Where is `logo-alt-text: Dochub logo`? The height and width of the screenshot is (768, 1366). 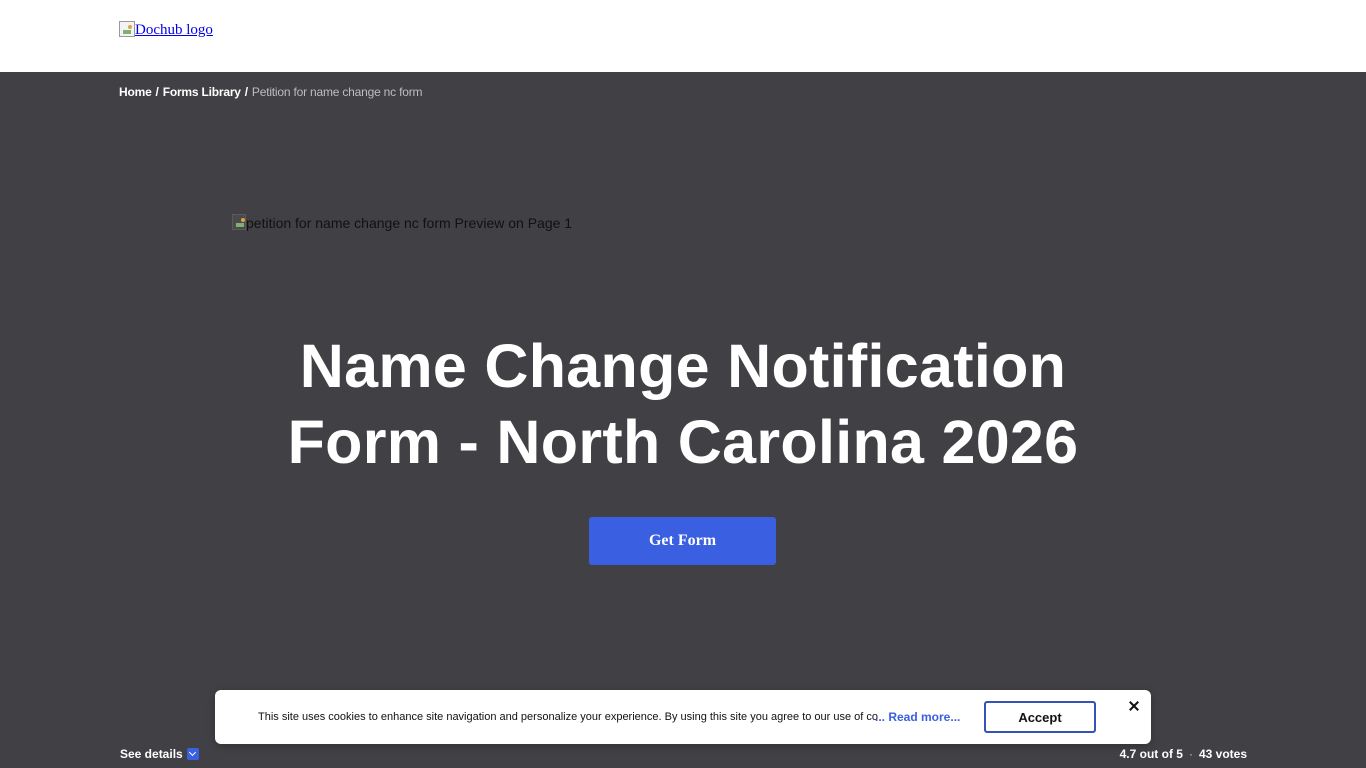
logo-alt-text: Dochub logo is located at coordinates (174, 30).